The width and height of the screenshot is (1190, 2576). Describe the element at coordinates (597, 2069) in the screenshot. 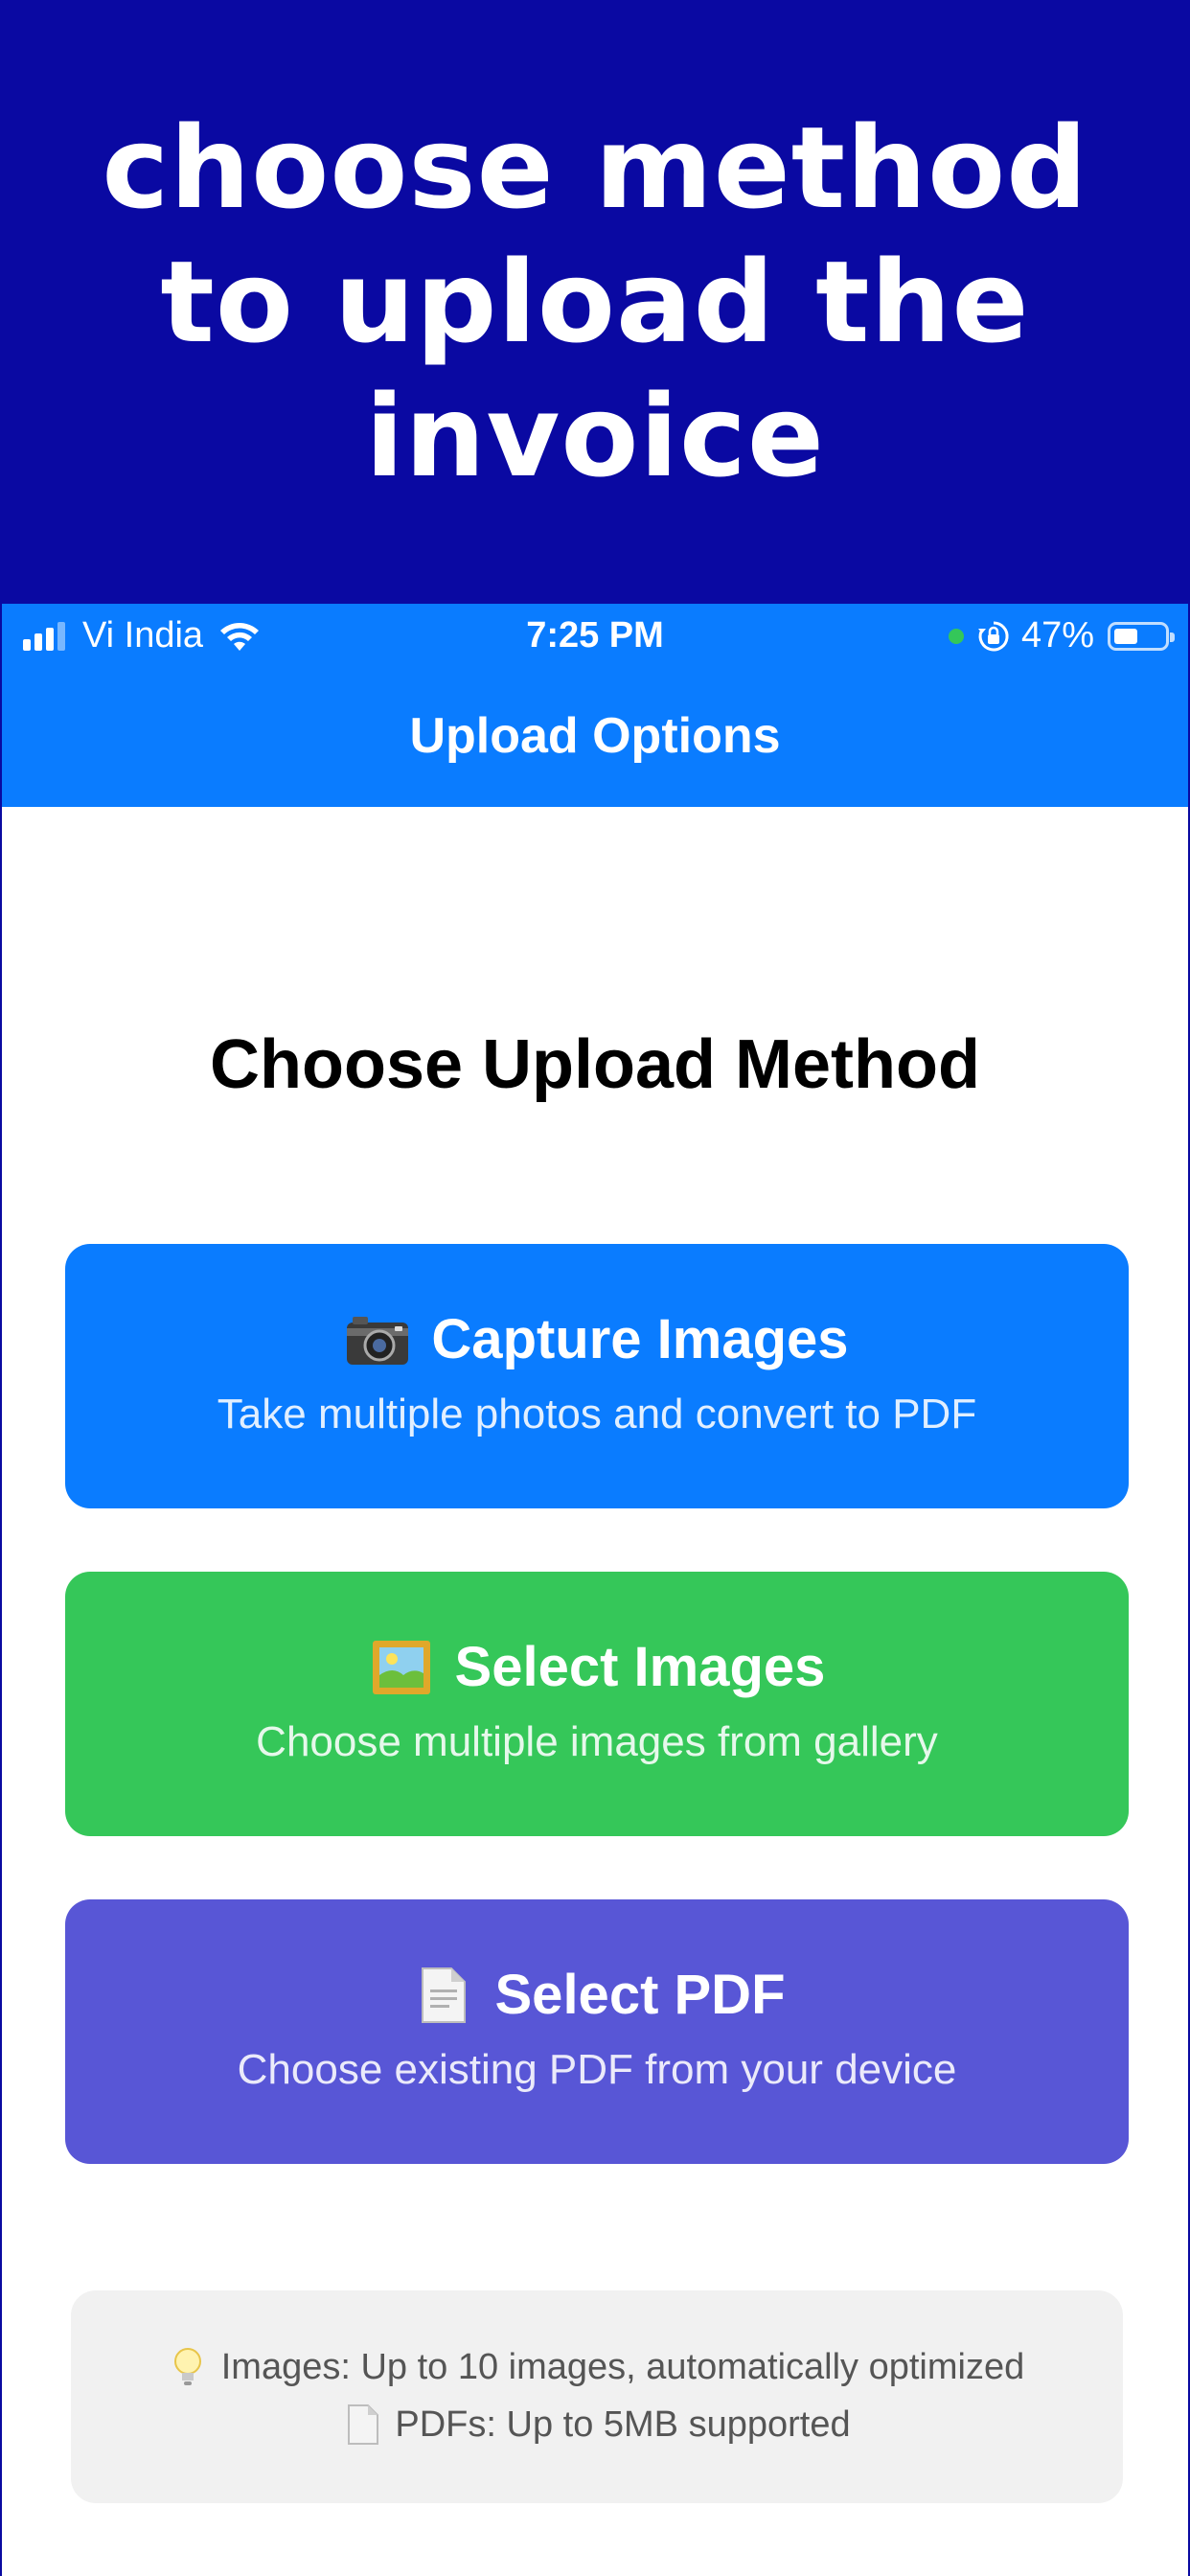

I see `select-pdf-subtitle: Choose existing PDF from your device` at that location.